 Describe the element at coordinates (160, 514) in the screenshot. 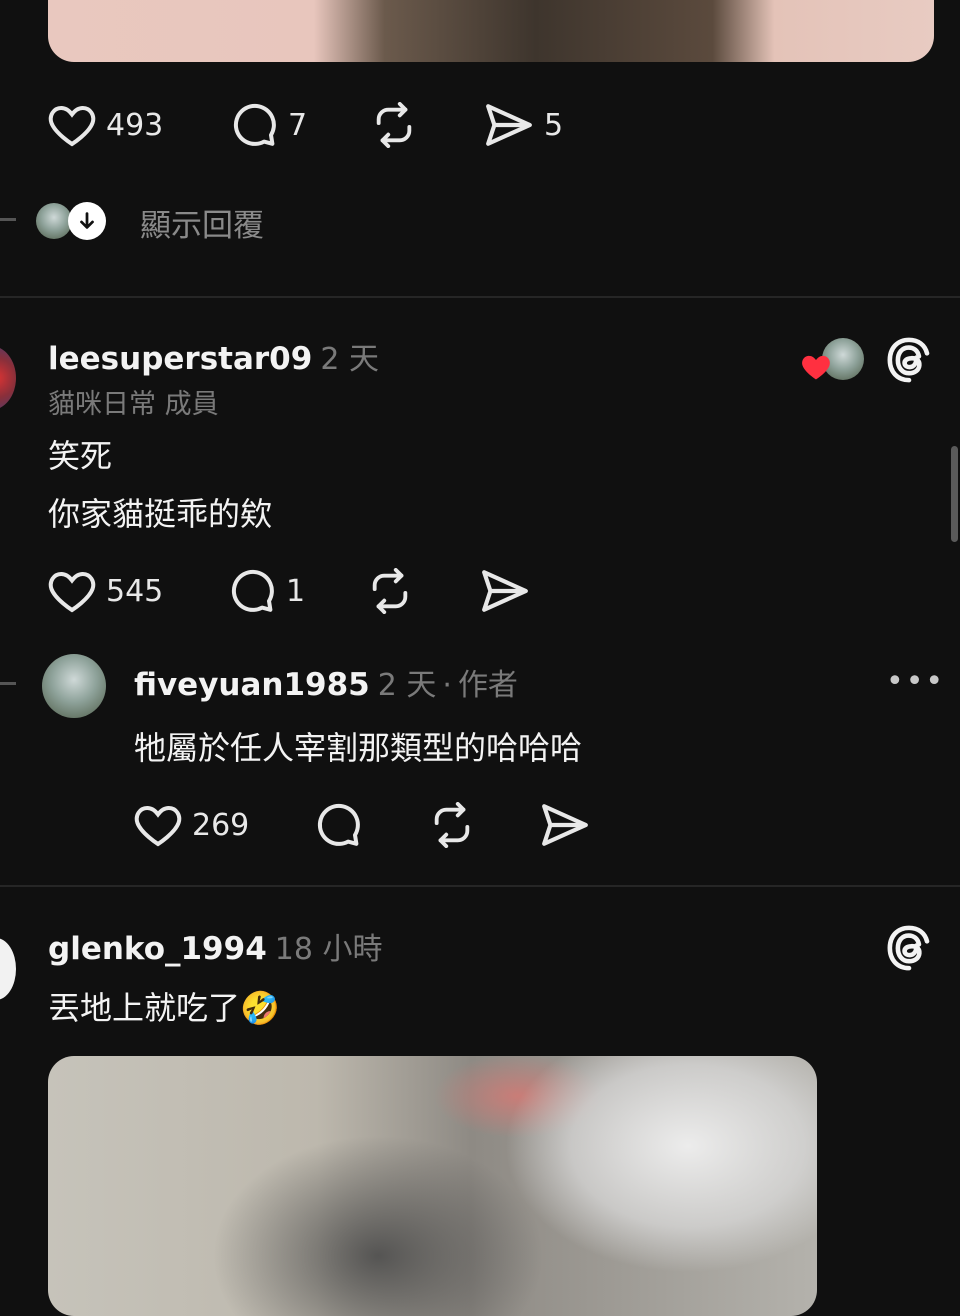

I see `reply-line-2: 你家貓挺乖的欸` at that location.